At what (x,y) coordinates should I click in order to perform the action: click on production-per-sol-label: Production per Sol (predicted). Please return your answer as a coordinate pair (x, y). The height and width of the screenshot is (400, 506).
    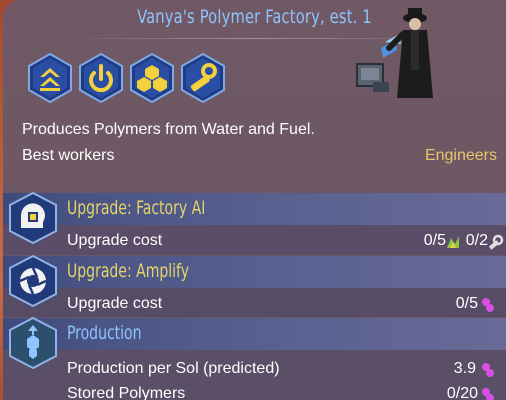
    Looking at the image, I should click on (173, 368).